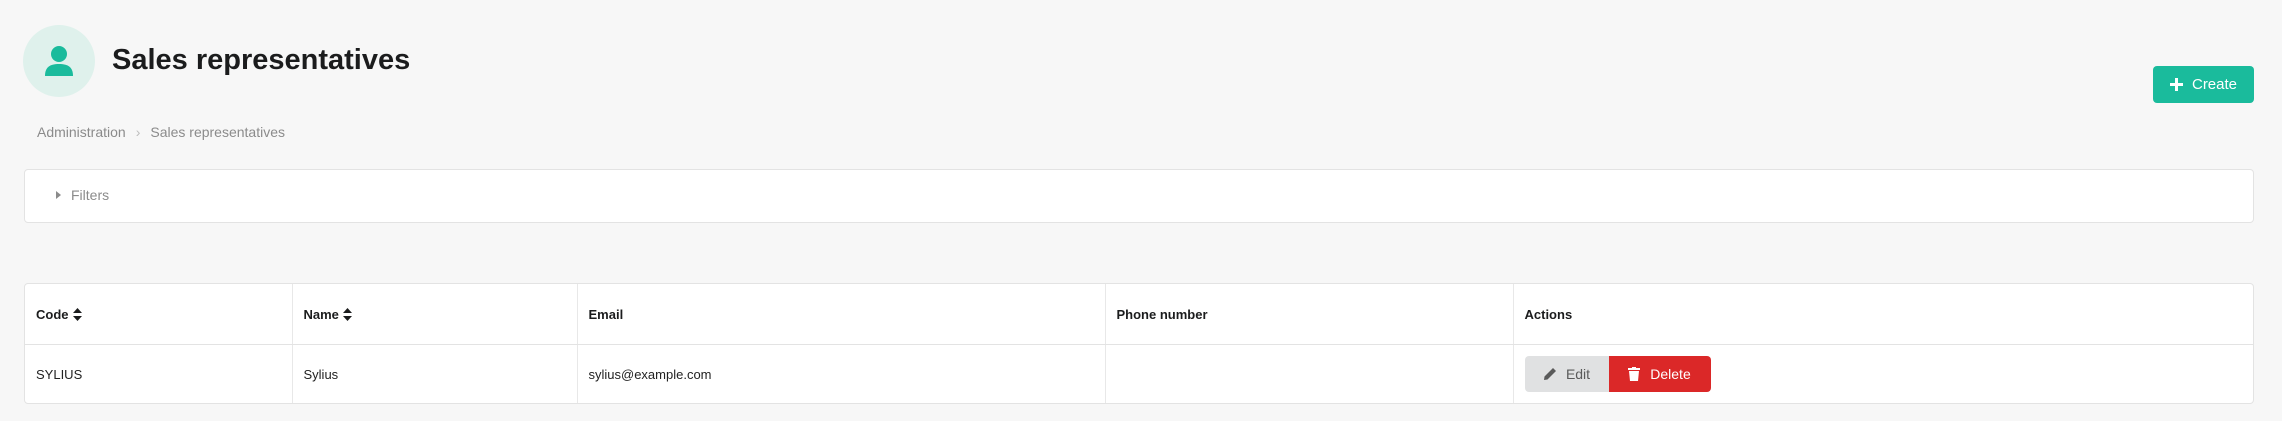  What do you see at coordinates (218, 132) in the screenshot?
I see `breadcrumb-item-current: Sales representatives` at bounding box center [218, 132].